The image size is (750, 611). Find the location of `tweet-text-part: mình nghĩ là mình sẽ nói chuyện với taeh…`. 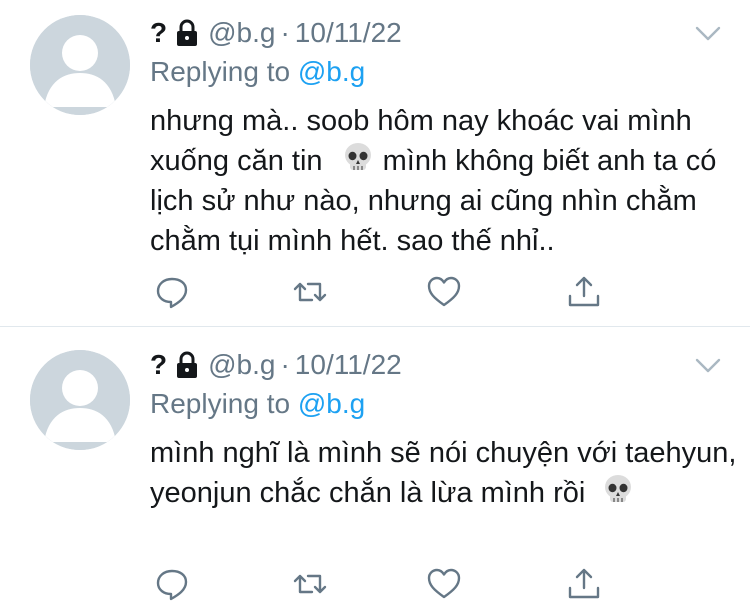

tweet-text-part: mình nghĩ là mình sẽ nói chuyện với taeh… is located at coordinates (443, 473).